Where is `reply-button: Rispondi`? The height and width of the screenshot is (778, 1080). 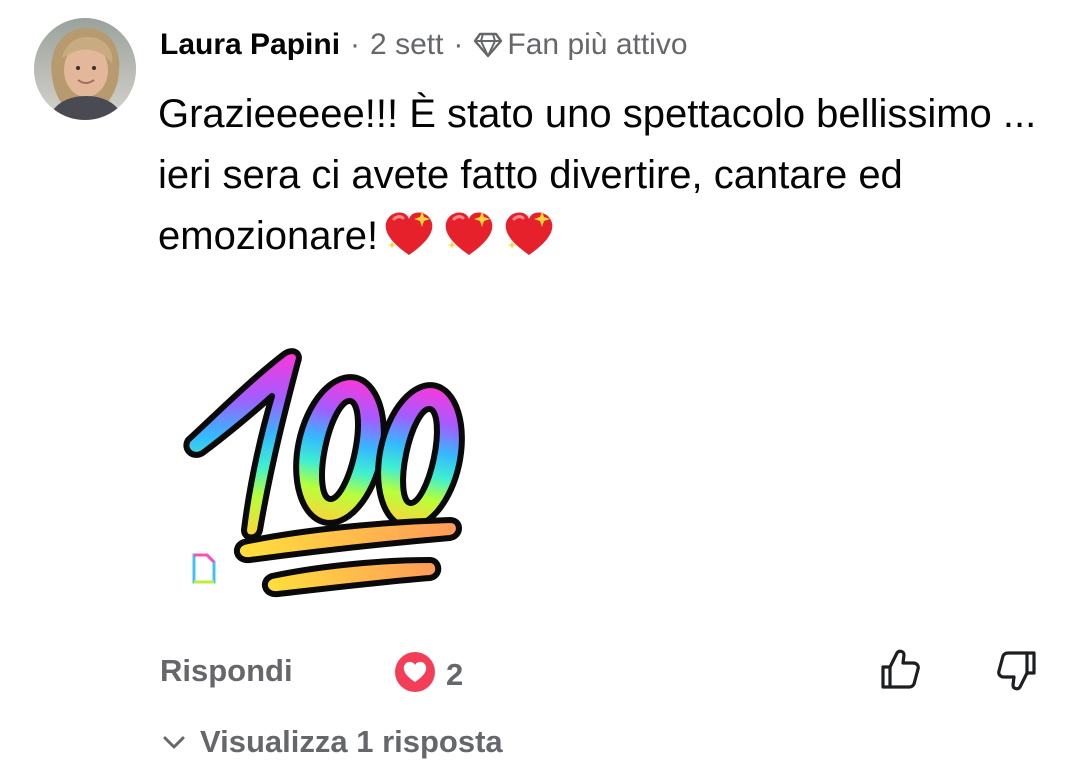
reply-button: Rispondi is located at coordinates (226, 671).